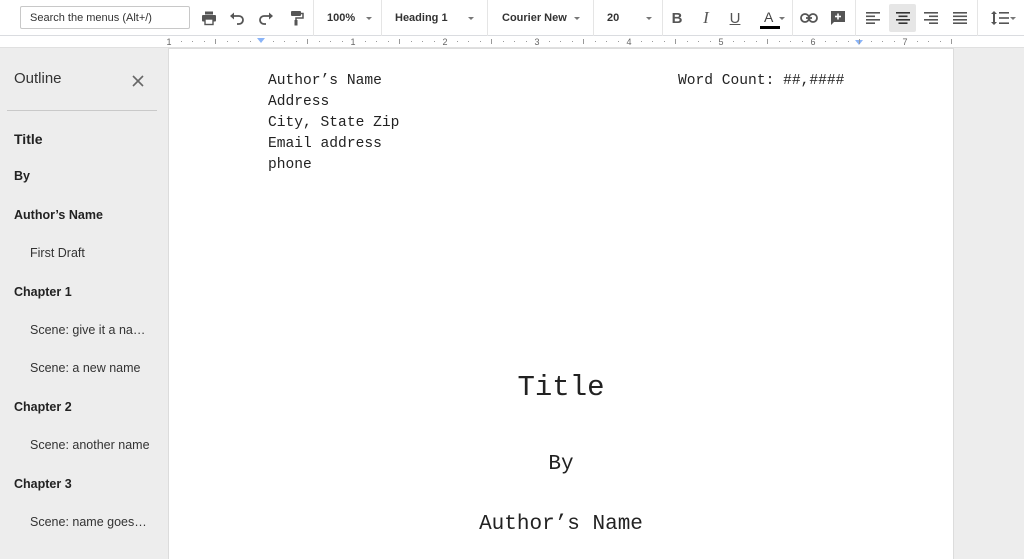 This screenshot has width=1024, height=559. I want to click on line-spacing-button, so click(1000, 18).